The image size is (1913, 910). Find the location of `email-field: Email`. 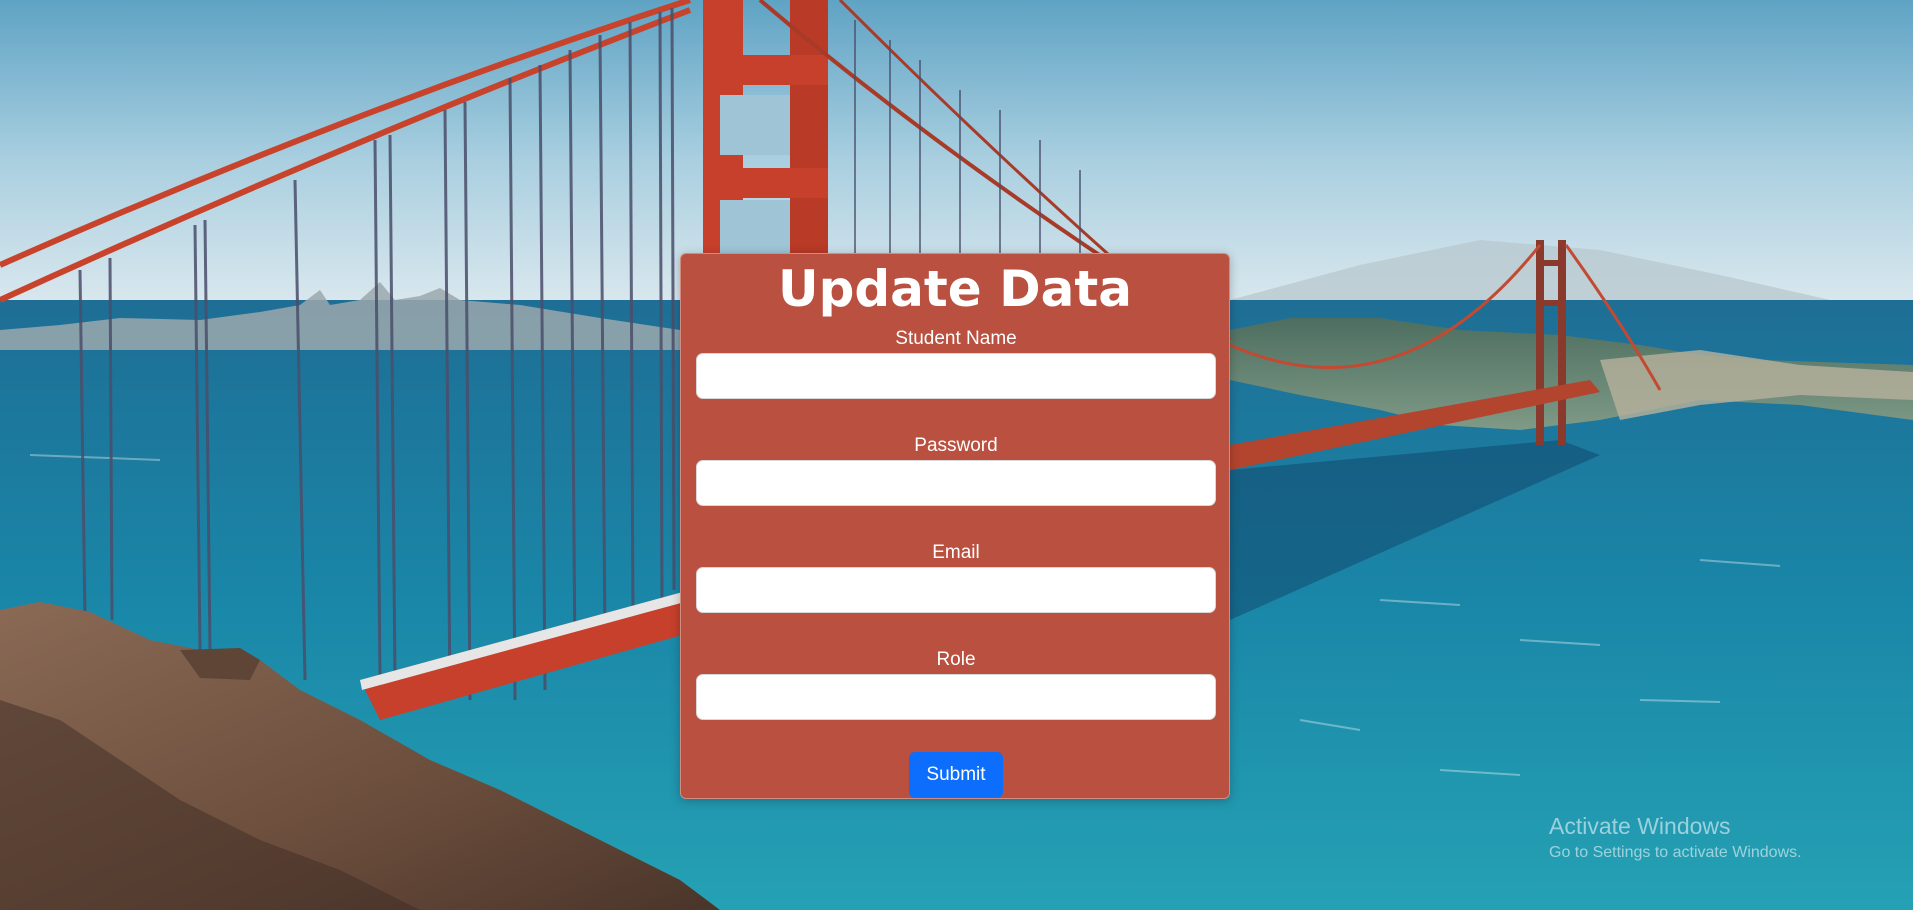

email-field: Email is located at coordinates (956, 577).